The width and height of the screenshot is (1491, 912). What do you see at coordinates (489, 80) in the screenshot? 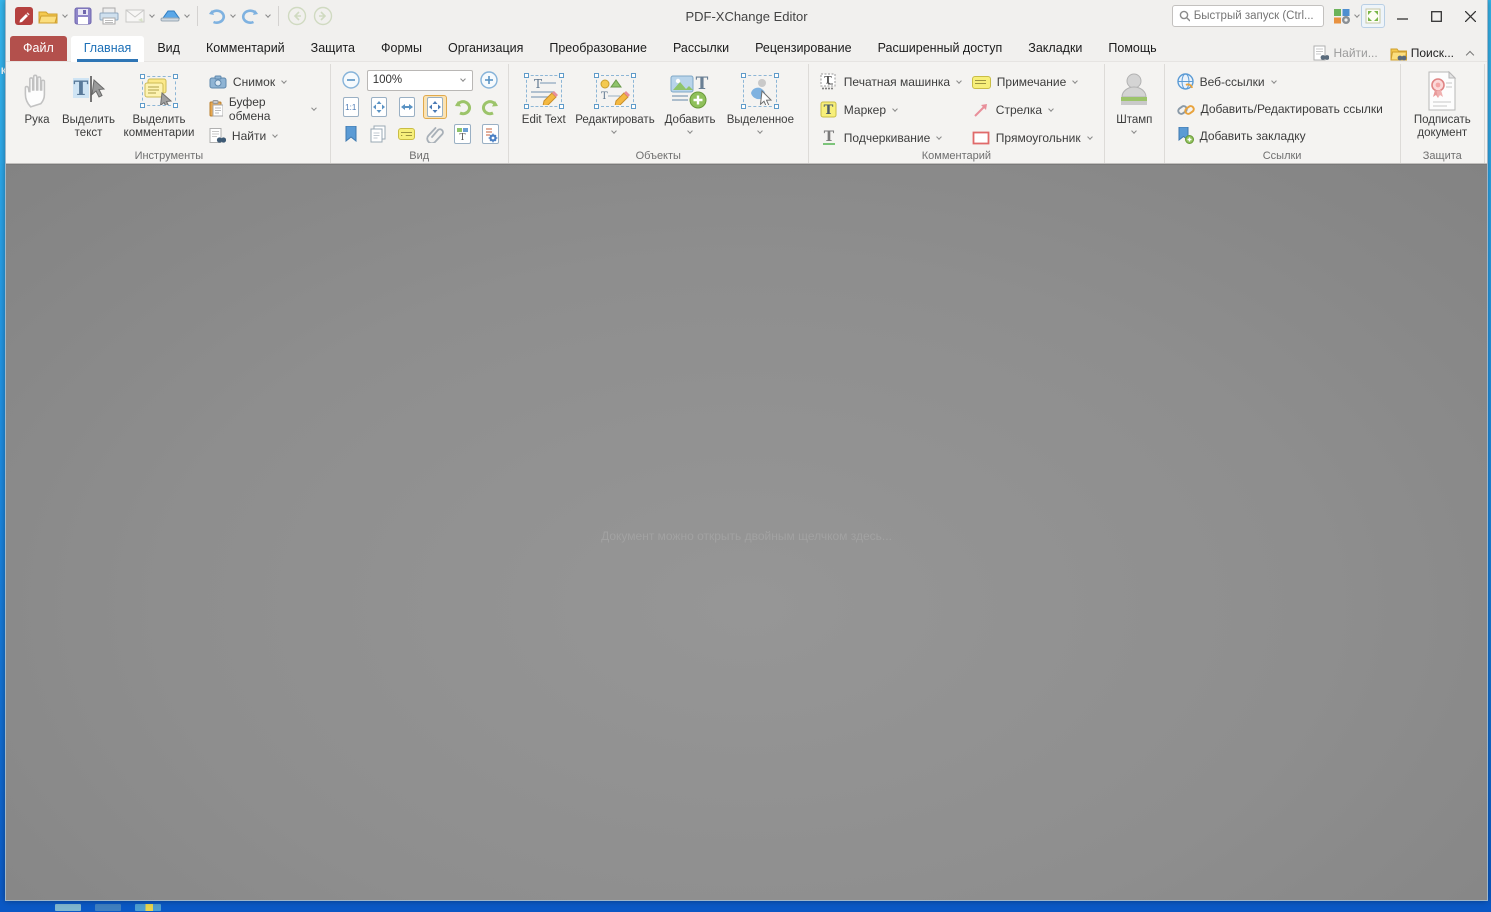
I see `zoom-in-button` at bounding box center [489, 80].